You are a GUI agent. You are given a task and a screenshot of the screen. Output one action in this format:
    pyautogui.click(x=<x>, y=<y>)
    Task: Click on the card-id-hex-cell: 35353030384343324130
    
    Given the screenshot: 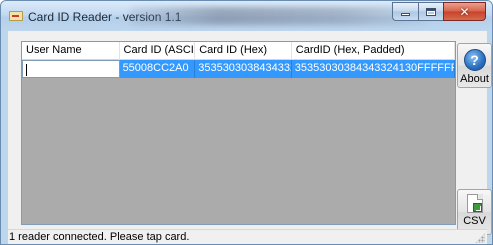 What is the action you would take?
    pyautogui.click(x=243, y=69)
    